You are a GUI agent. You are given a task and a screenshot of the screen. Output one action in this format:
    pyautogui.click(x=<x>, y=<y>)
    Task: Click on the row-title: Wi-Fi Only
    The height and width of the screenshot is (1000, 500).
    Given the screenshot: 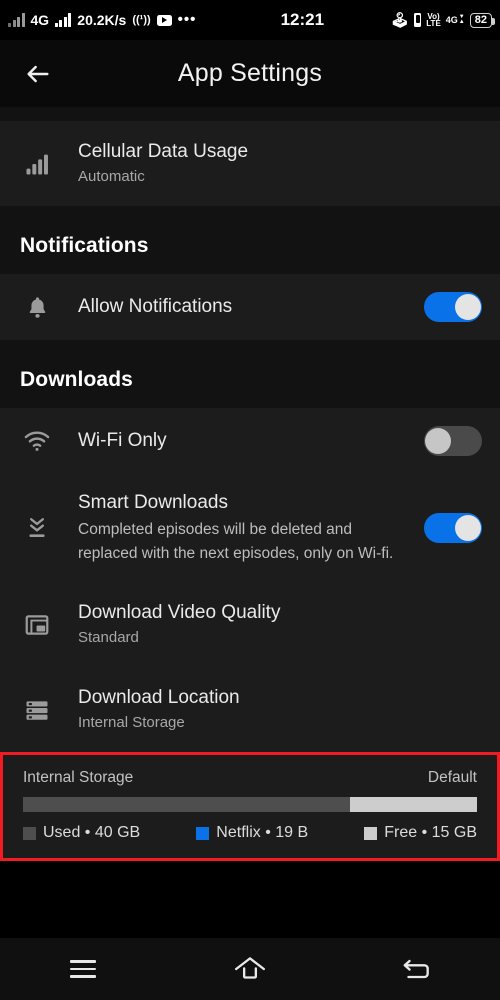 What is the action you would take?
    pyautogui.click(x=122, y=440)
    